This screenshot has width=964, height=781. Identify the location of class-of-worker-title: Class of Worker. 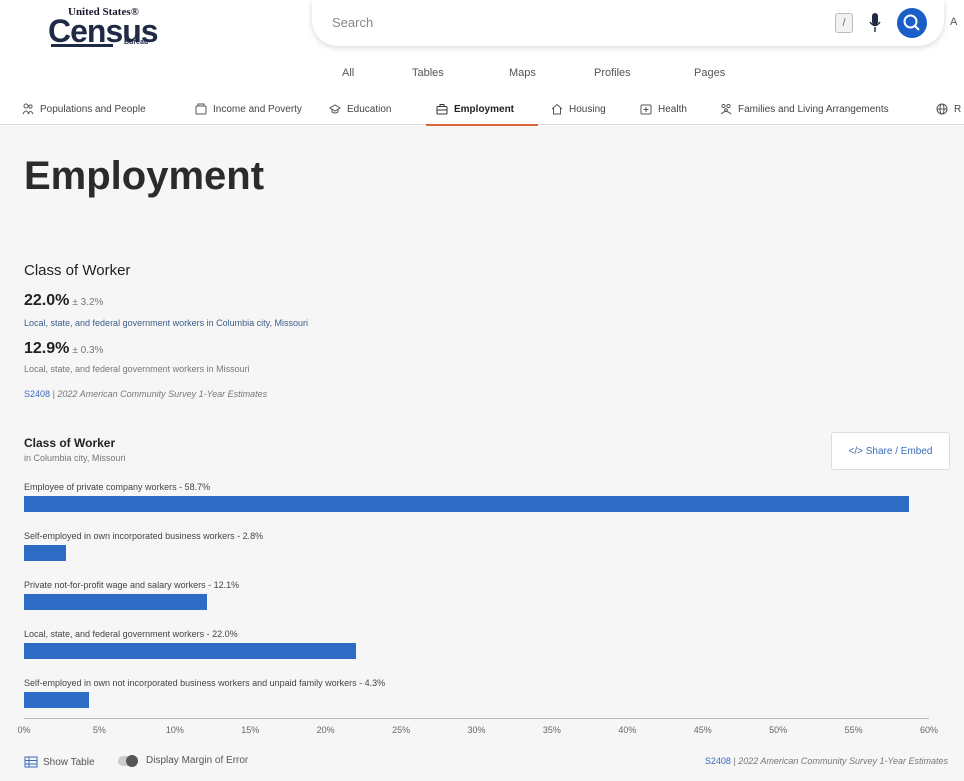
(77, 270).